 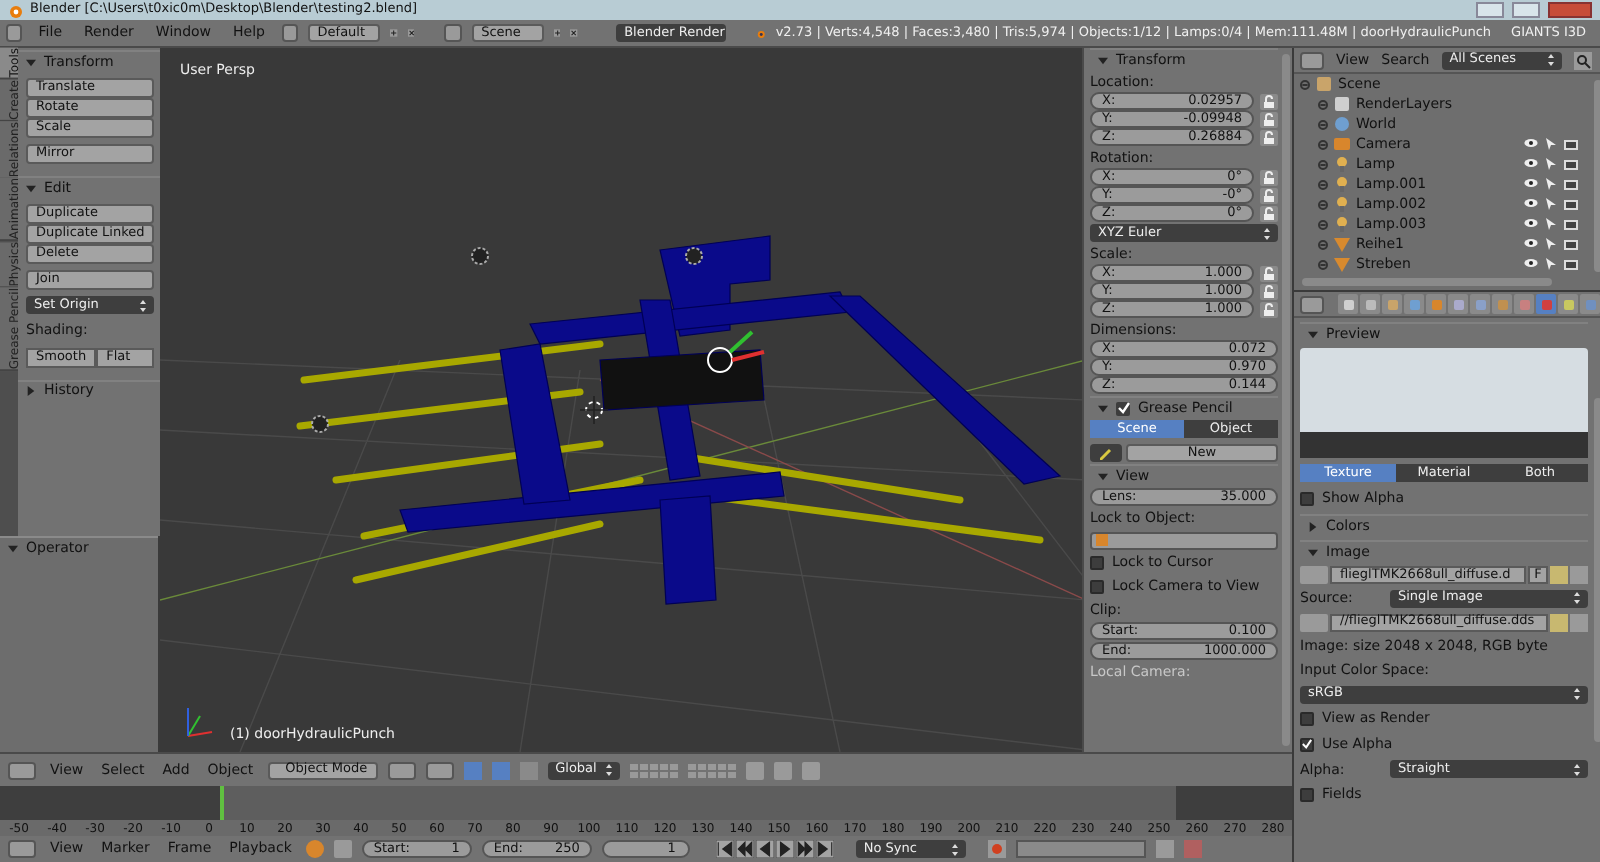 What do you see at coordinates (401, 770) in the screenshot?
I see `shading-dropdown` at bounding box center [401, 770].